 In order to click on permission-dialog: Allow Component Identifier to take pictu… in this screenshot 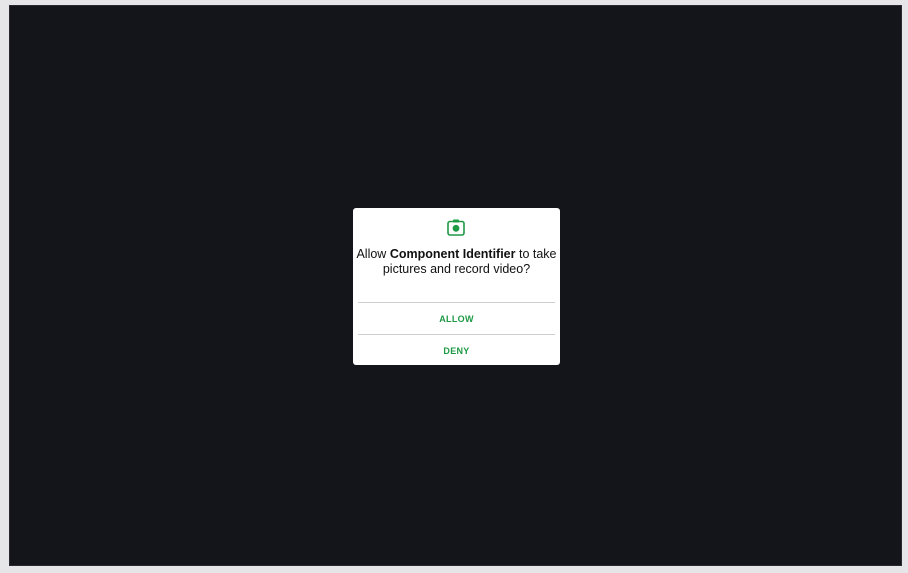, I will do `click(456, 286)`.